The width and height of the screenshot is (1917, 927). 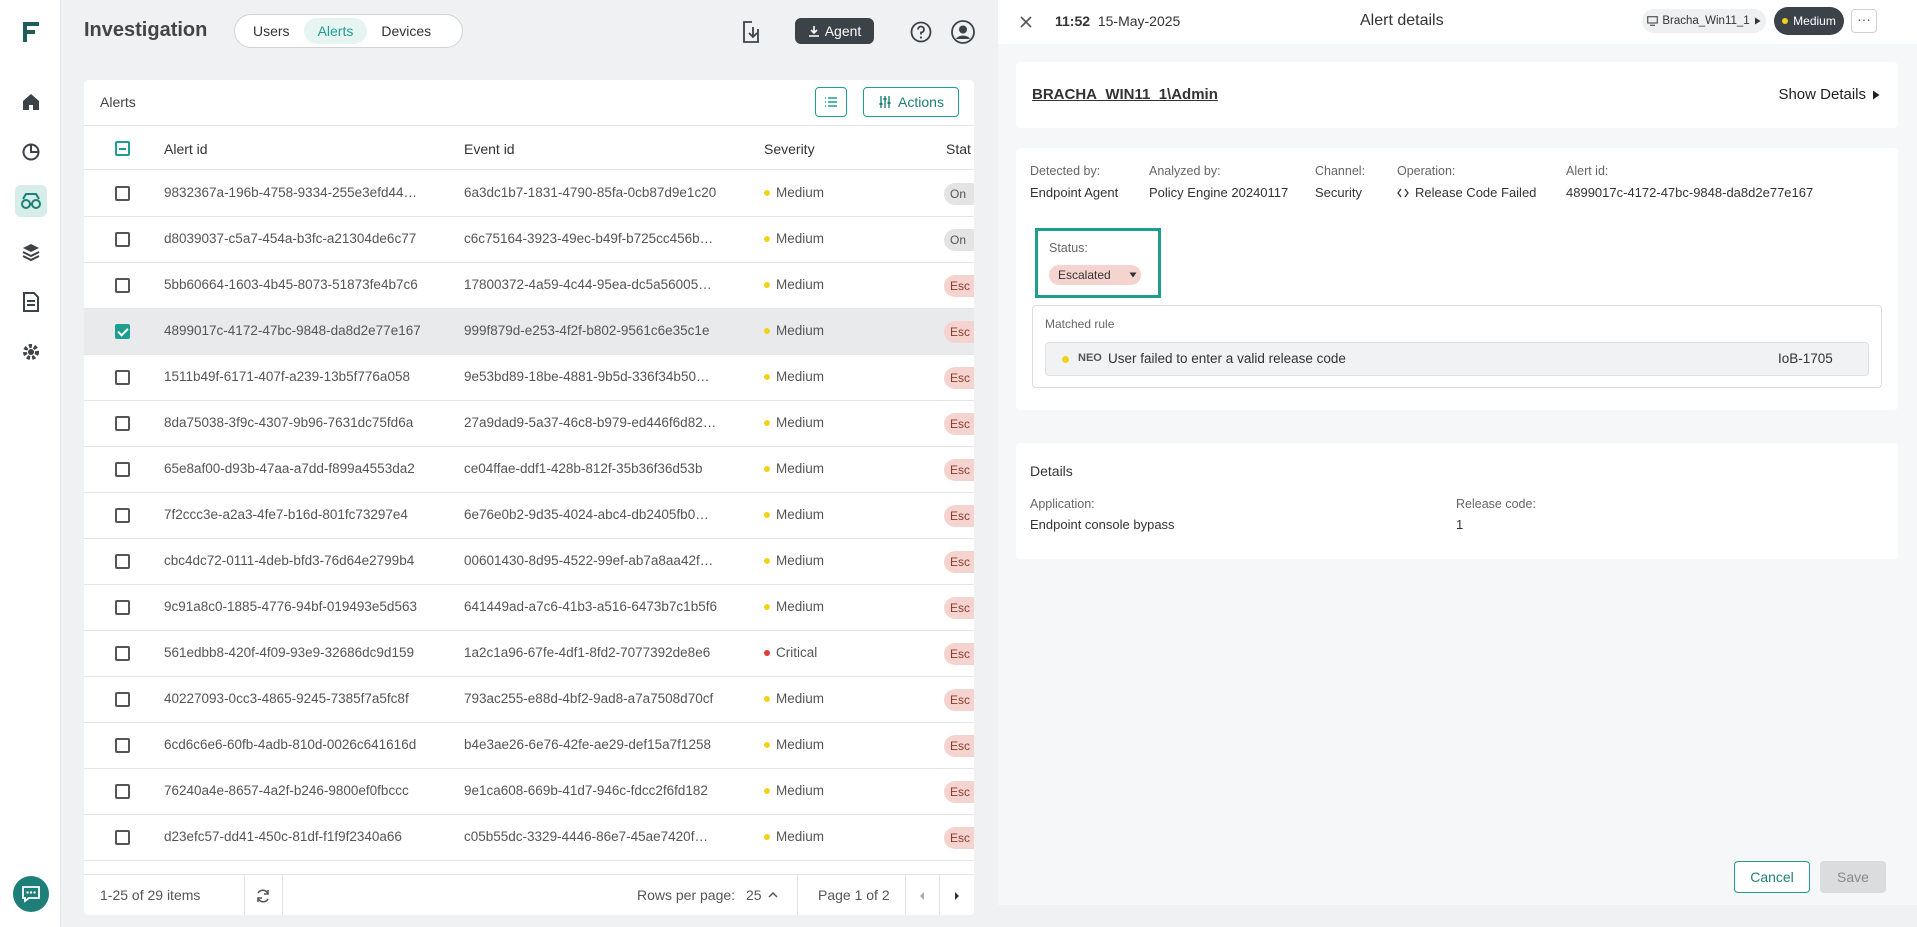 I want to click on event-id-cell: b4e3ae26-6e76-42fe-ae29-def15a7f1258, so click(x=587, y=744).